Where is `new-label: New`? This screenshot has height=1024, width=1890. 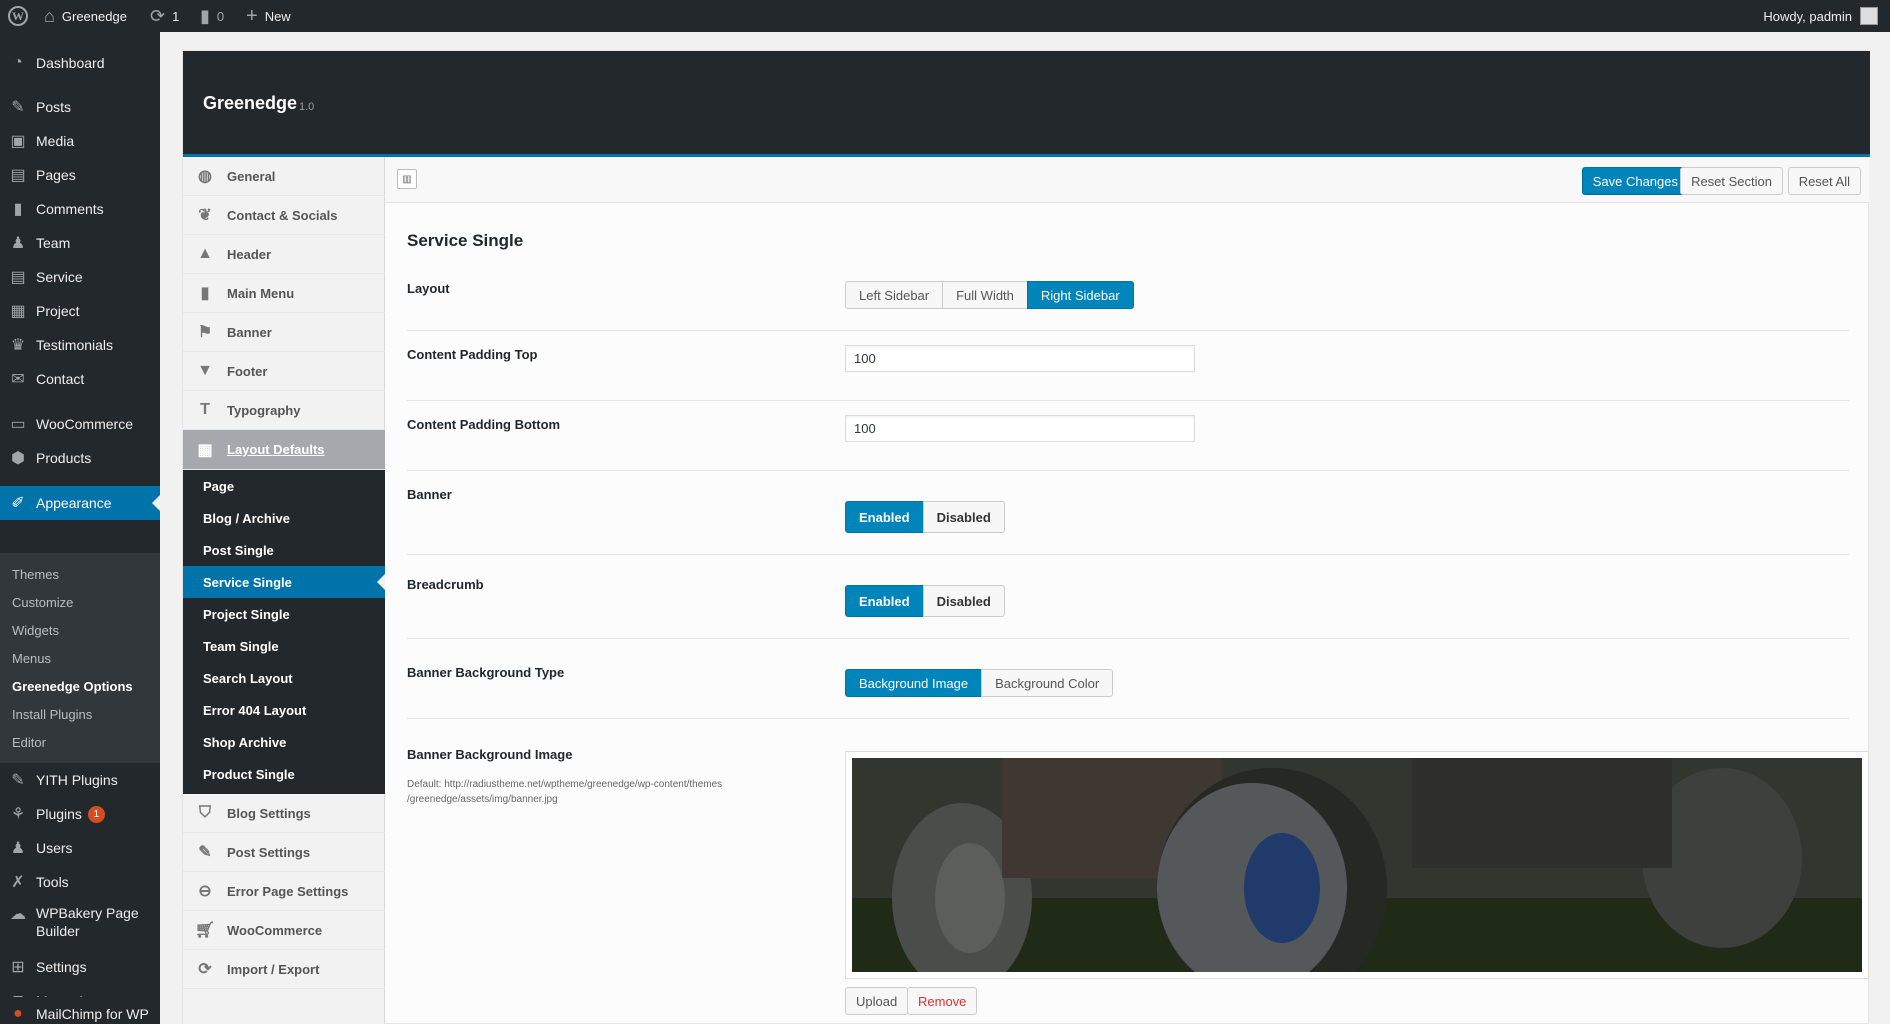
new-label: New is located at coordinates (277, 16).